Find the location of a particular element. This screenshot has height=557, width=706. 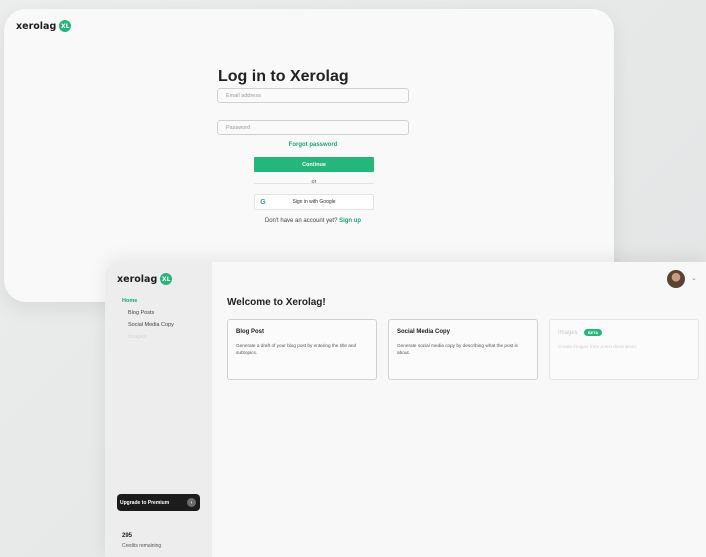

email-placeholder: Email address is located at coordinates (243, 95).